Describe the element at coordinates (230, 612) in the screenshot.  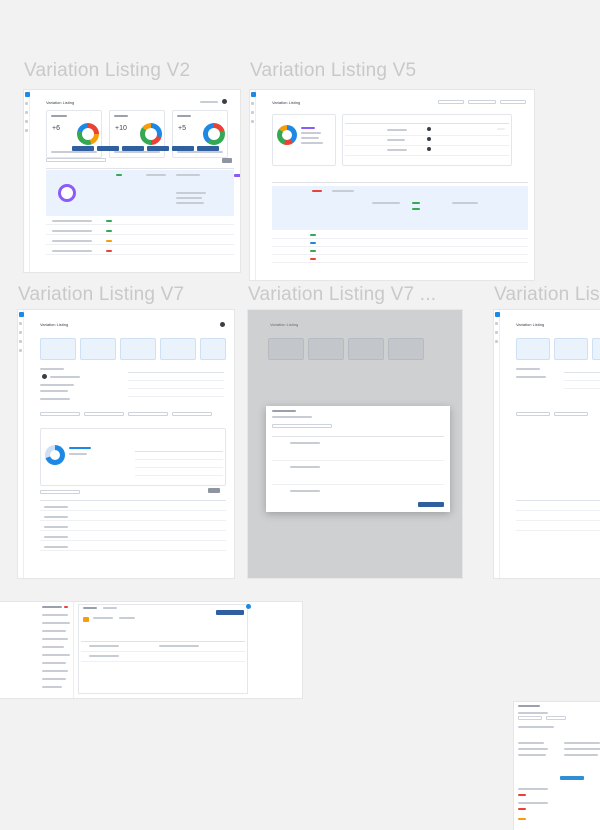
I see `primary-button` at that location.